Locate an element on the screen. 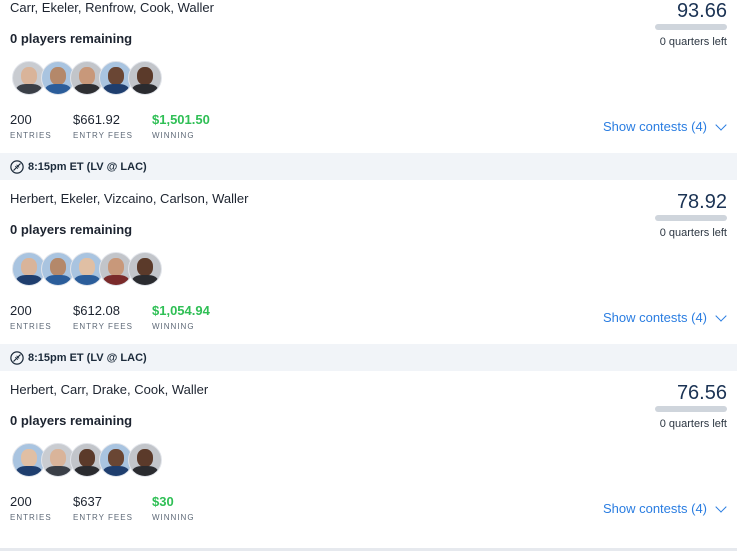 Image resolution: width=737 pixels, height=551 pixels. winning-stat: $30 WINNING is located at coordinates (173, 508).